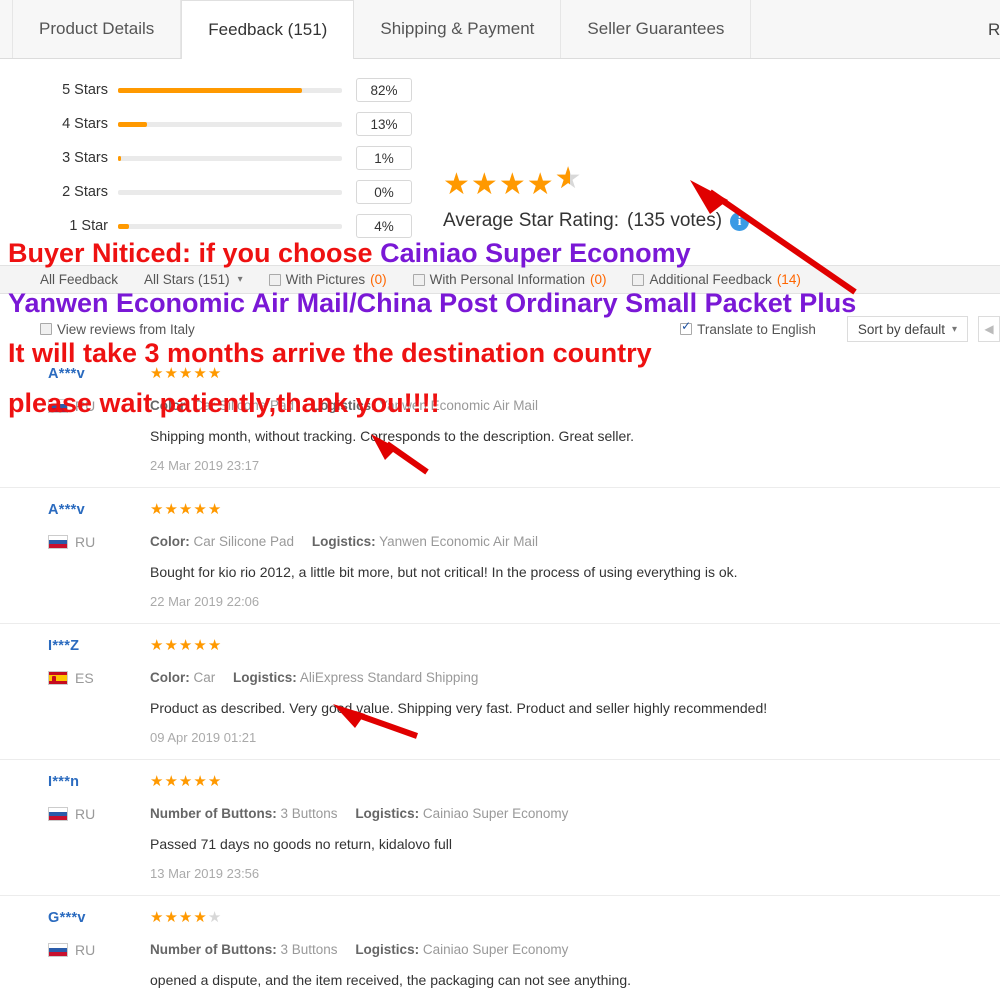 The image size is (1000, 1000). I want to click on filter-translate-to-english: Translate to English, so click(748, 328).